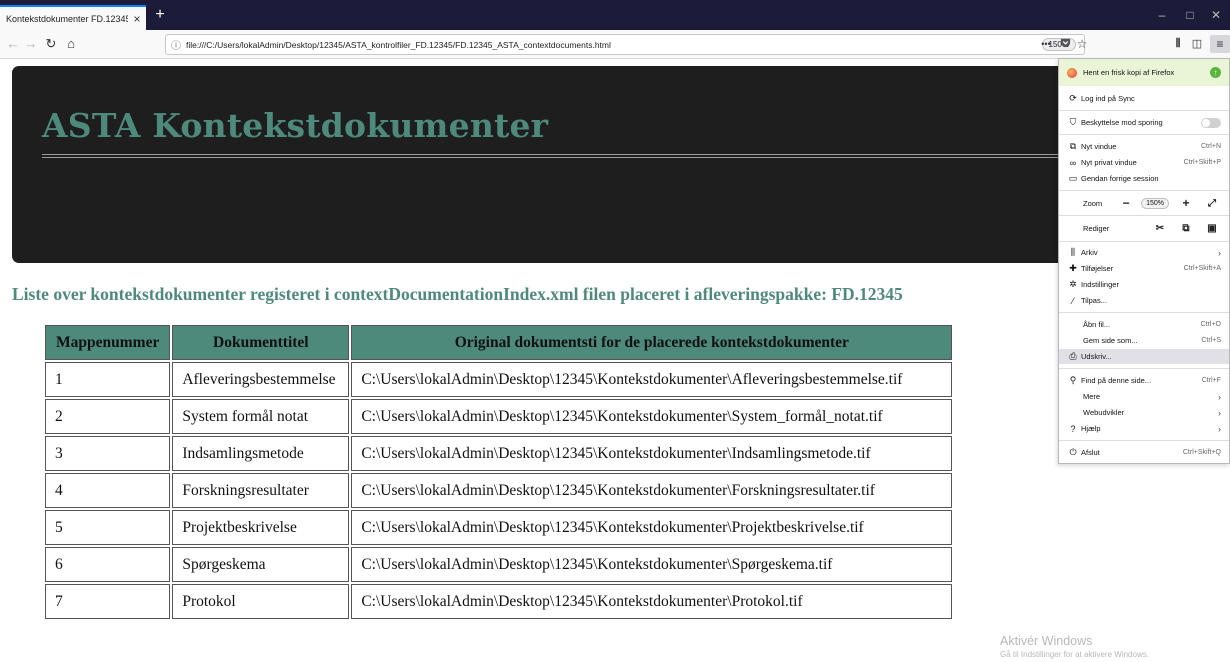 This screenshot has height=662, width=1230. I want to click on title-divider, so click(564, 156).